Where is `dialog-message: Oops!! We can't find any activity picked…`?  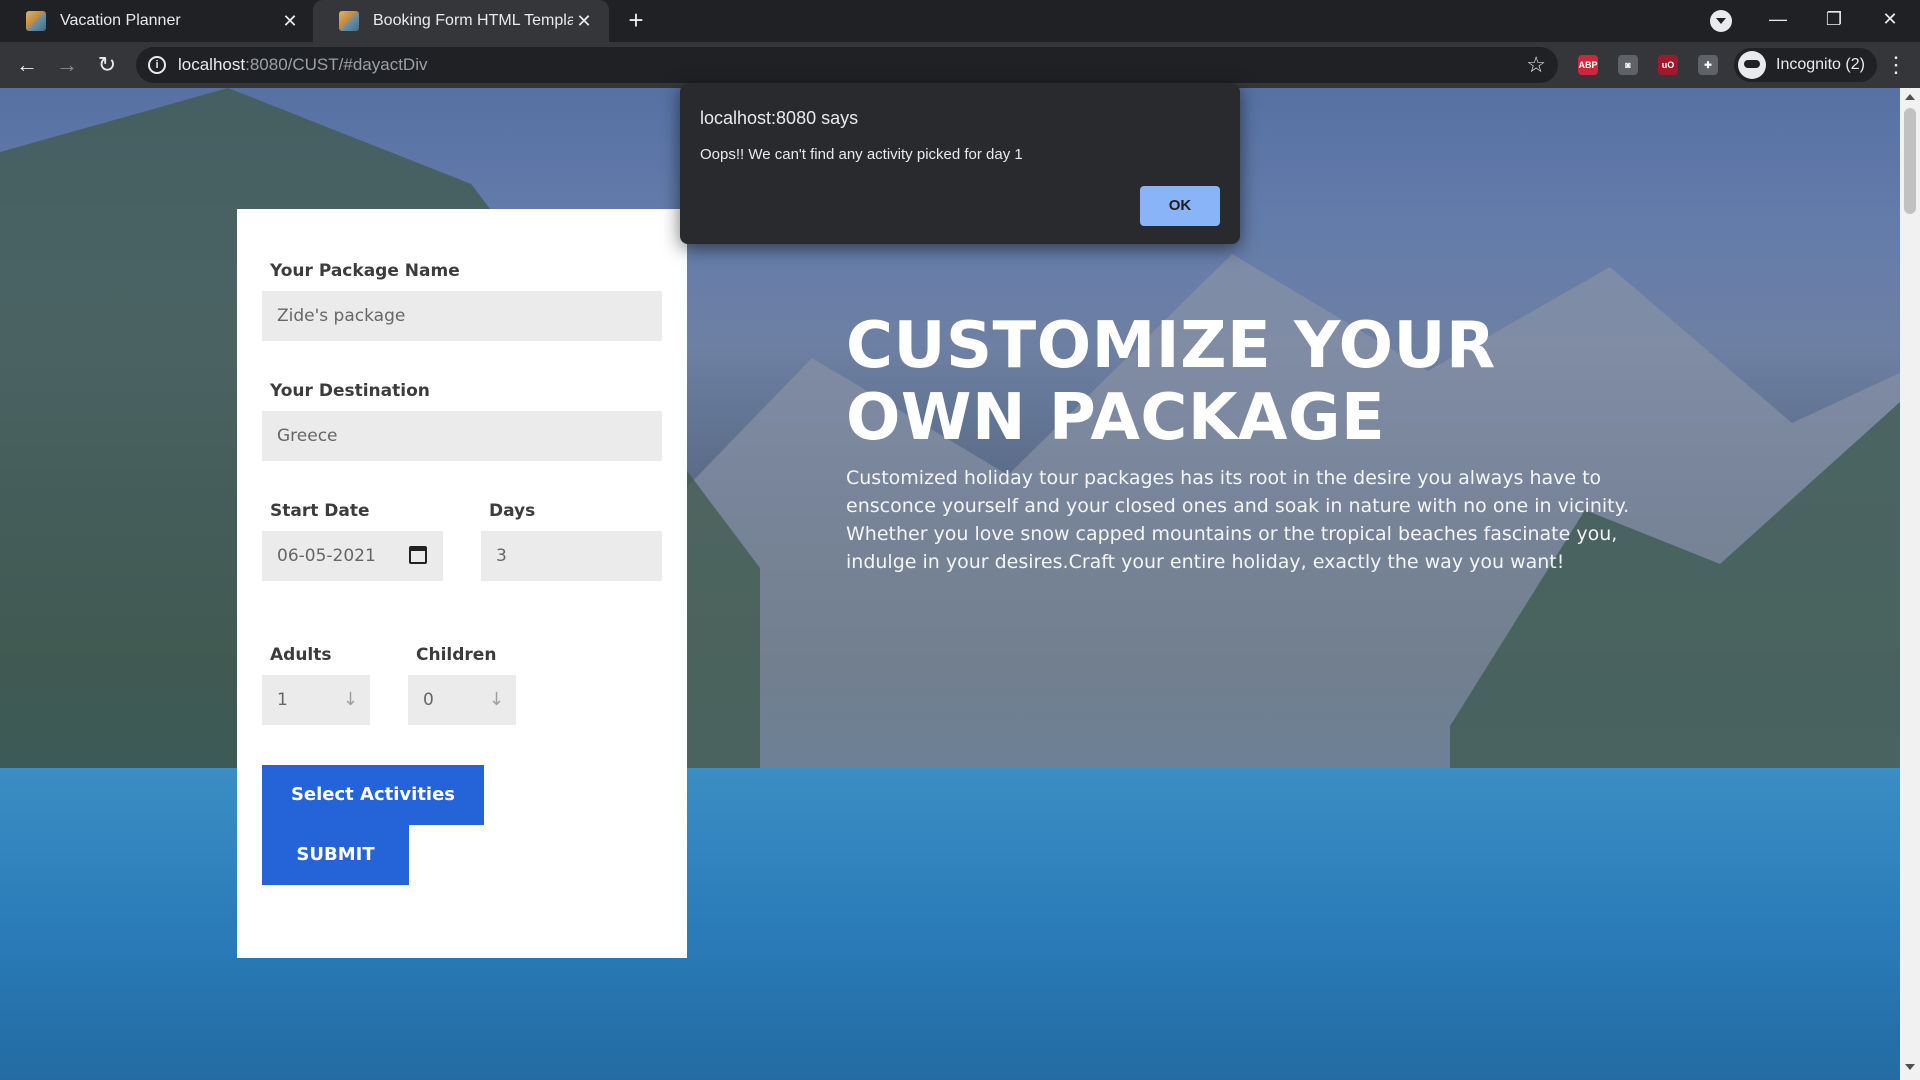 dialog-message: Oops!! We can't find any activity picked… is located at coordinates (861, 154).